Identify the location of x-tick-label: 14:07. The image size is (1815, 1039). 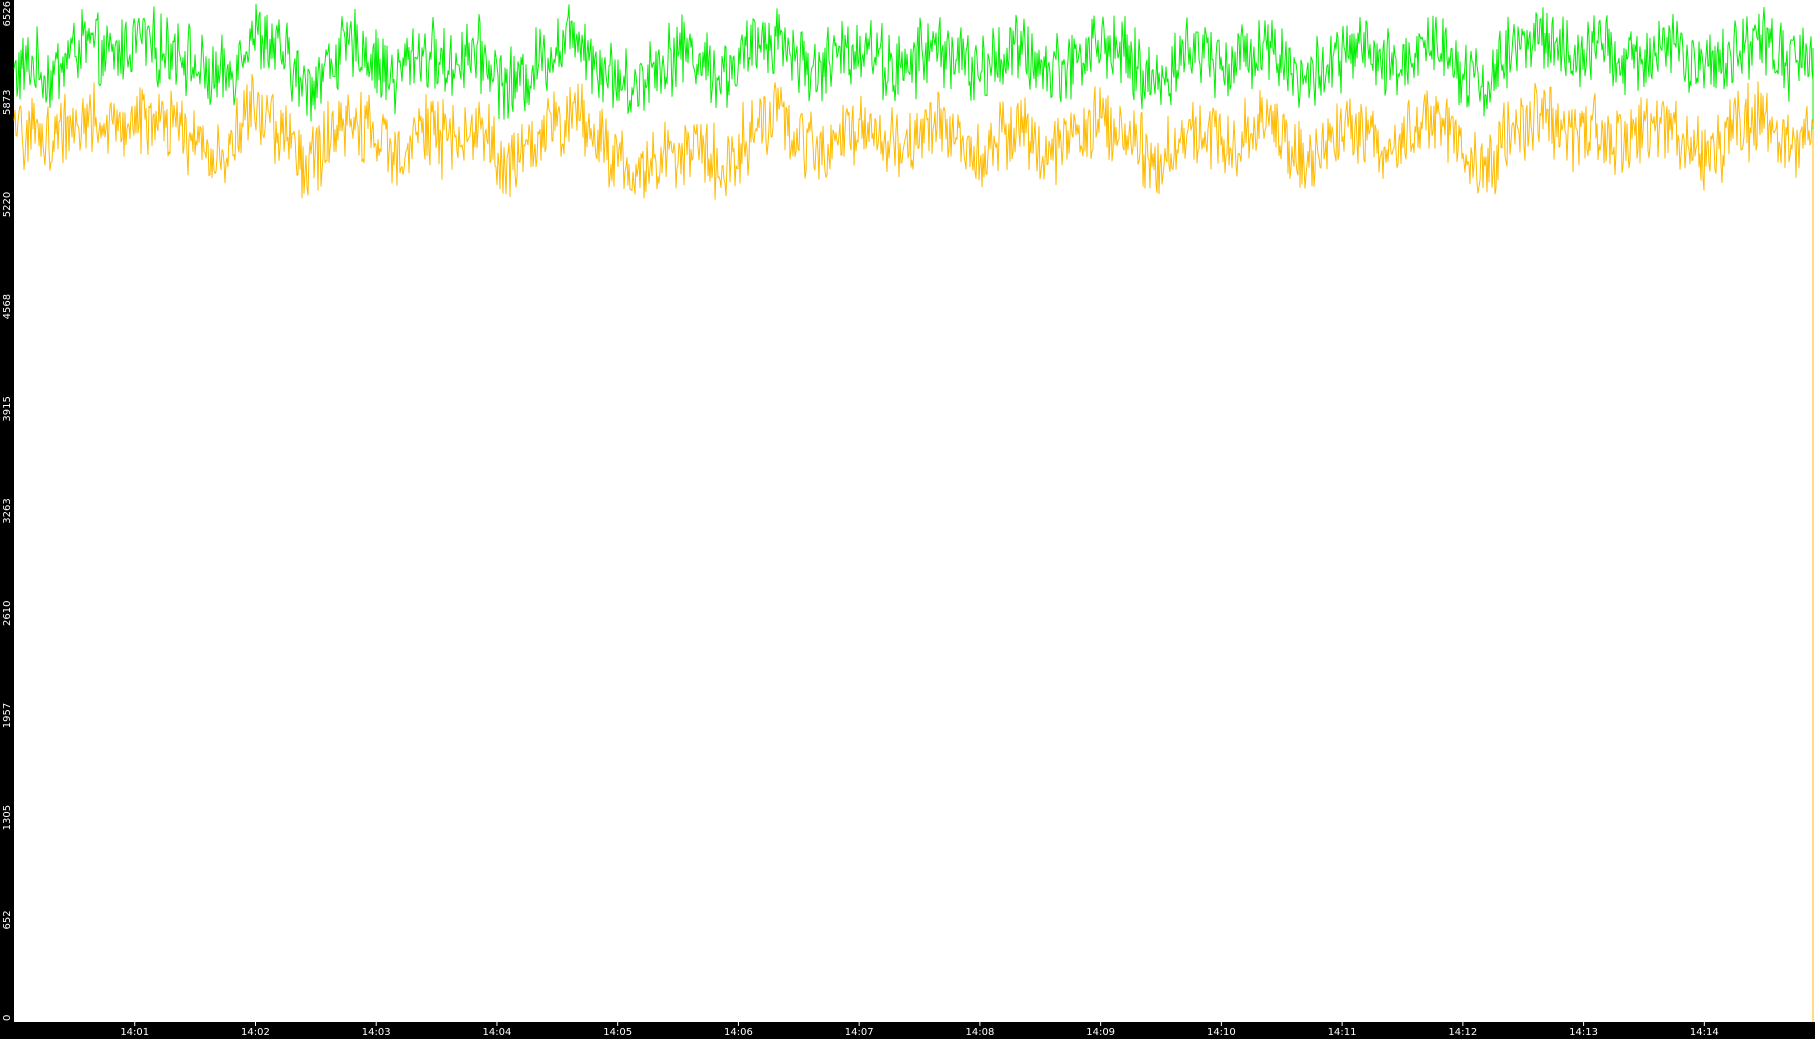
(859, 1032).